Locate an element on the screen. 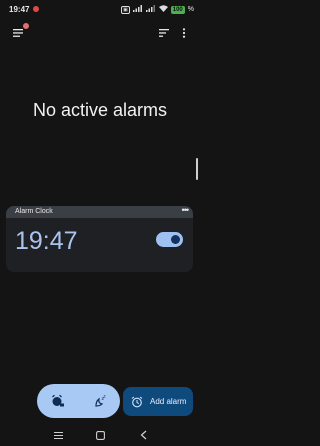  status-time: 19:47 is located at coordinates (19, 9).